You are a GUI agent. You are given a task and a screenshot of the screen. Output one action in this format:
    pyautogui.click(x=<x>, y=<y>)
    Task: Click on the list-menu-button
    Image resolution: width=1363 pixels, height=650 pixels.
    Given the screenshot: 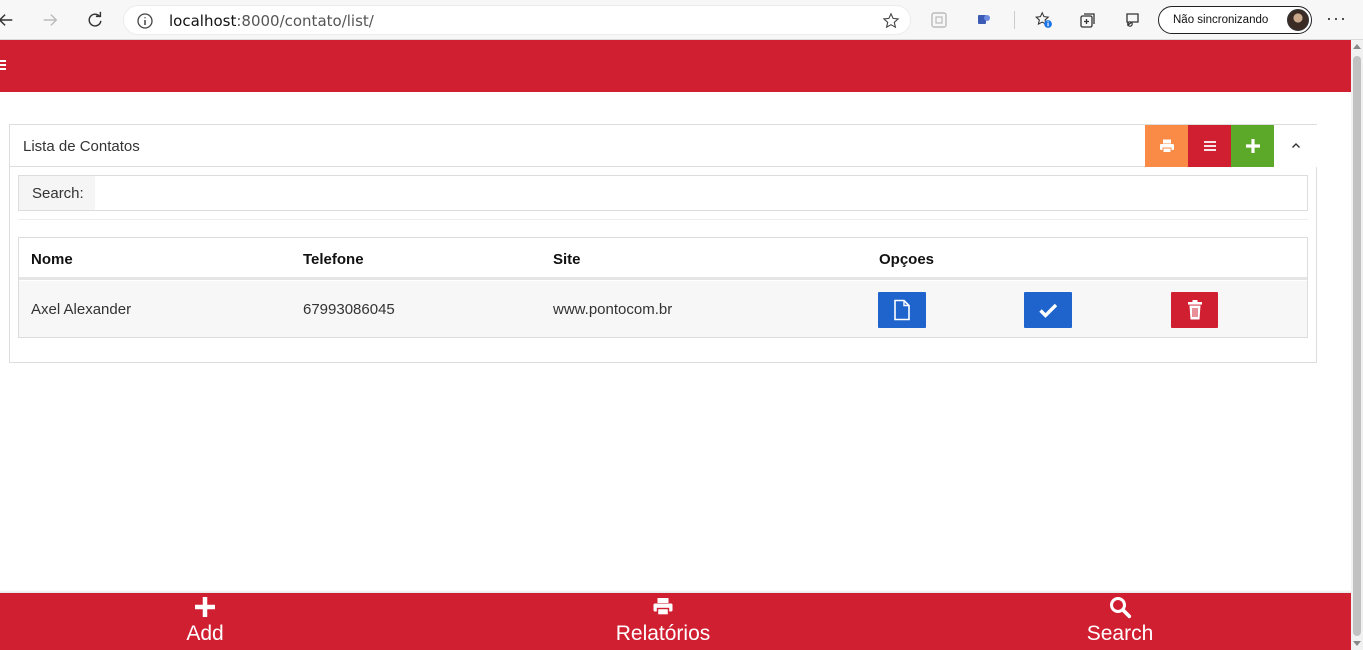 What is the action you would take?
    pyautogui.click(x=1209, y=146)
    